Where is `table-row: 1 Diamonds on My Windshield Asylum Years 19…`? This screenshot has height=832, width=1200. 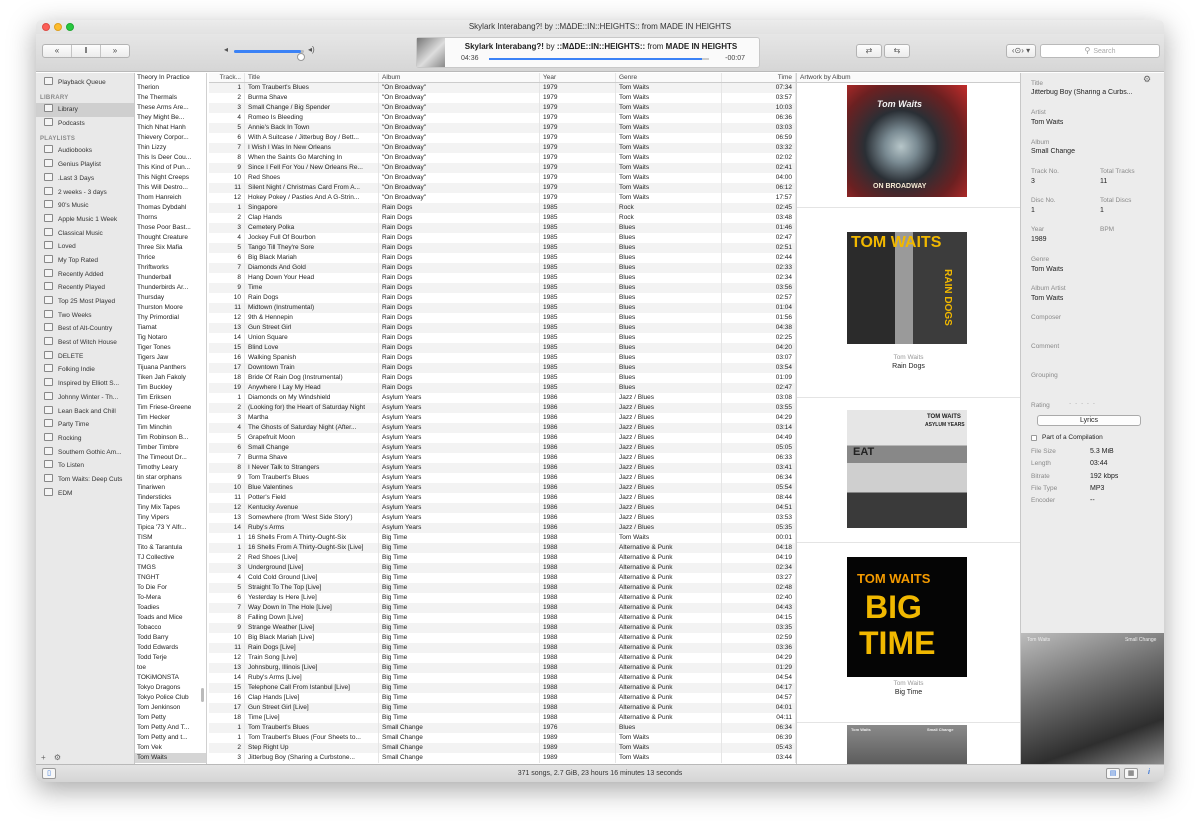 table-row: 1 Diamonds on My Windshield Asylum Years 19… is located at coordinates (502, 398).